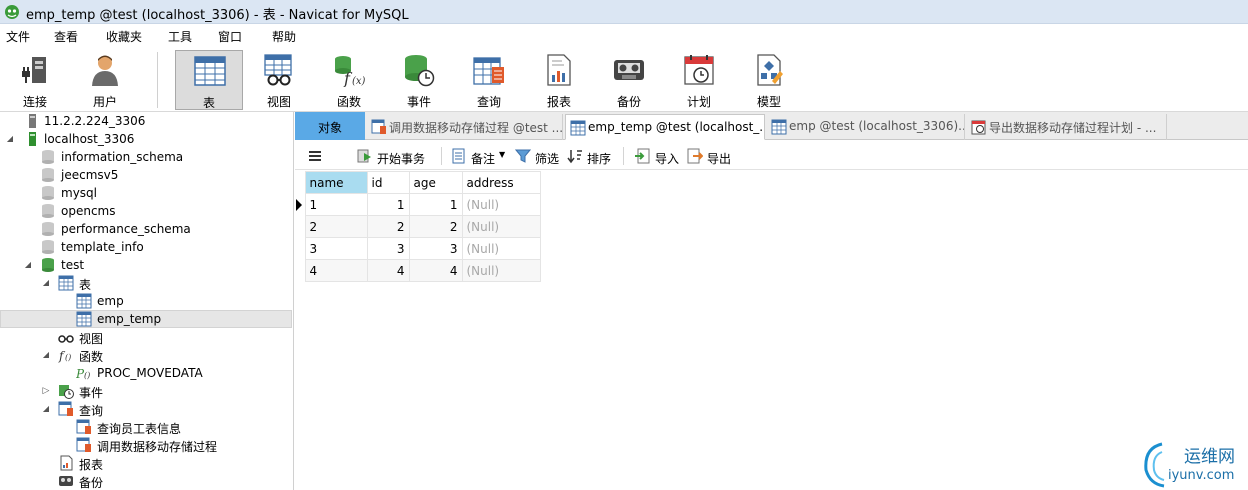 This screenshot has height=490, width=1248. Describe the element at coordinates (336, 226) in the screenshot. I see `cell-name: 2` at that location.